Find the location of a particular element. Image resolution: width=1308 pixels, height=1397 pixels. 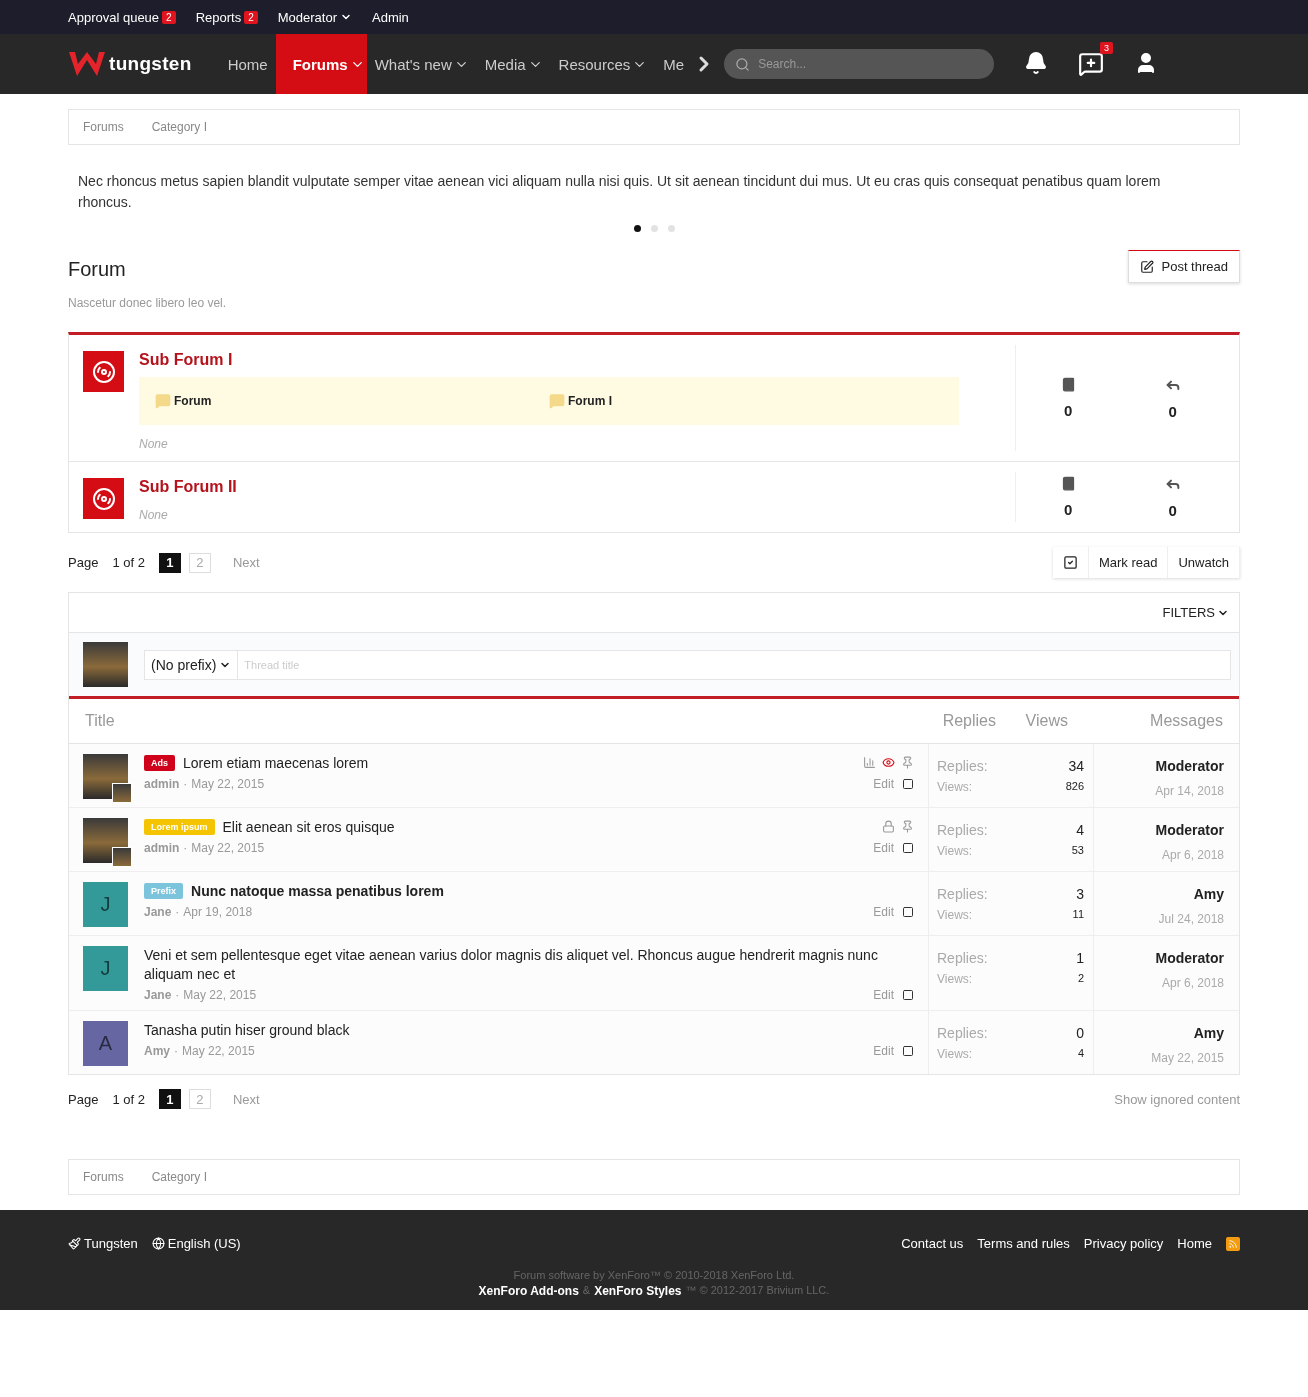

forum-title: Forum is located at coordinates (97, 269).